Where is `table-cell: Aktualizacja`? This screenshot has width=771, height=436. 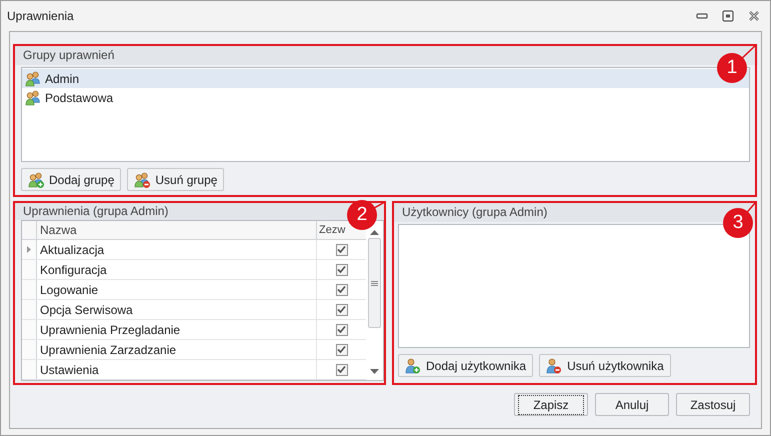
table-cell: Aktualizacja is located at coordinates (177, 249).